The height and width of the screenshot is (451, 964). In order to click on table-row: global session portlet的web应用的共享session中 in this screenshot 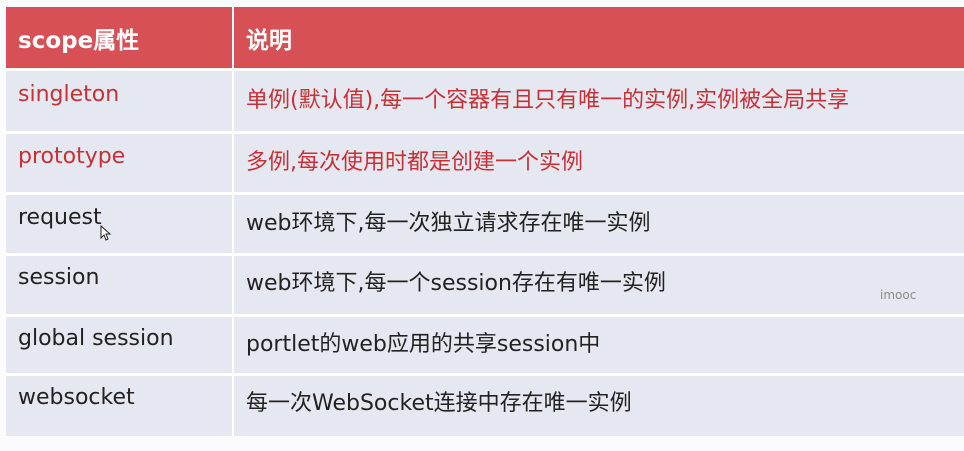, I will do `click(485, 346)`.